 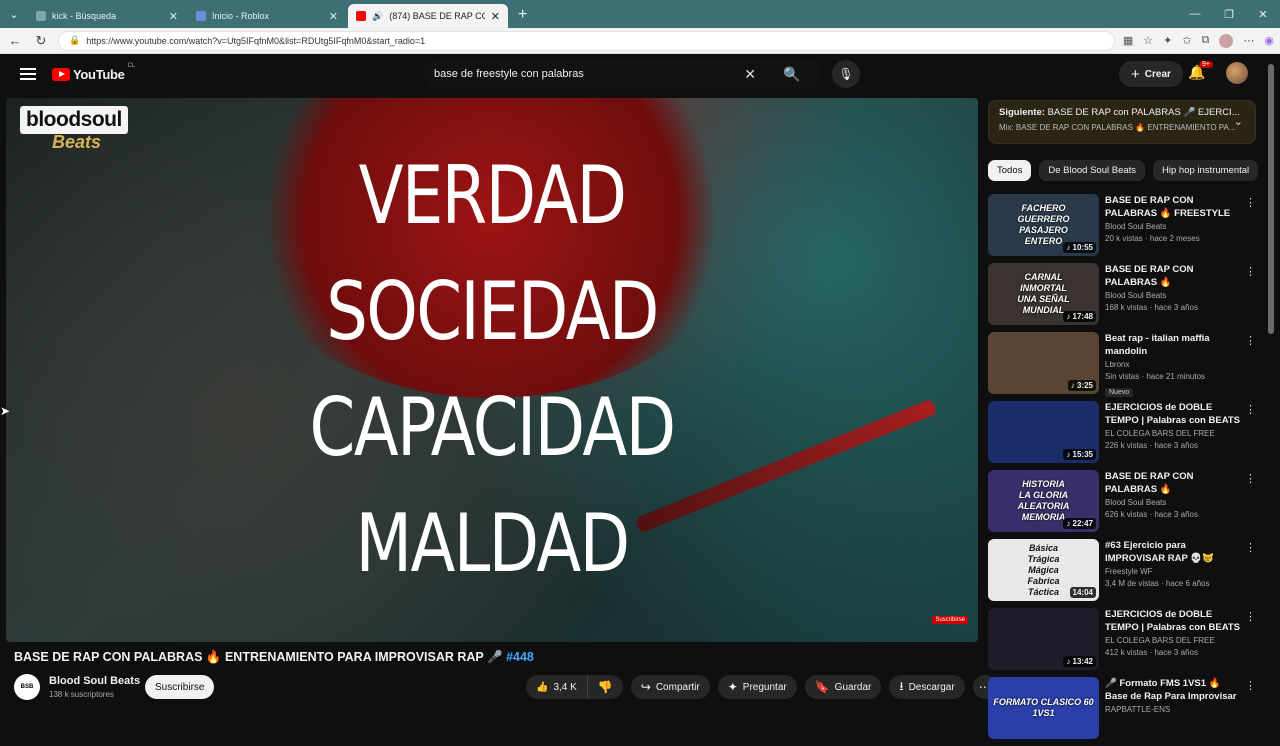 I want to click on favorites-icon: ✩, so click(x=1186, y=40).